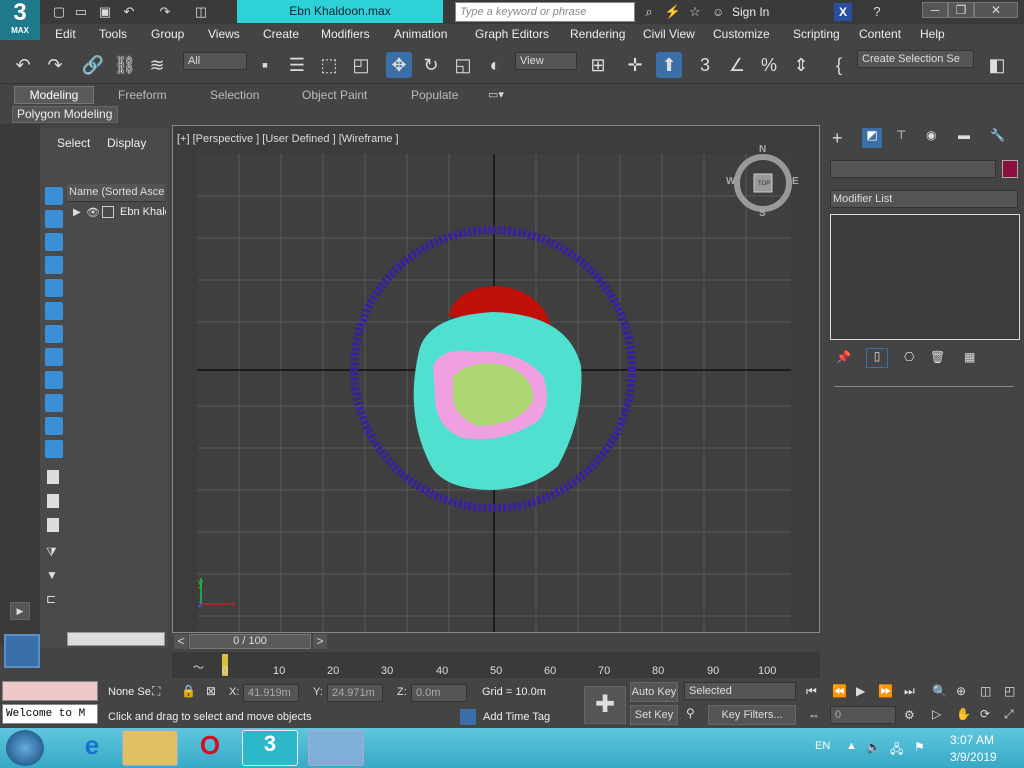 The height and width of the screenshot is (768, 1024). Describe the element at coordinates (156, 691) in the screenshot. I see `isolate-selection-icon: ⛶` at that location.